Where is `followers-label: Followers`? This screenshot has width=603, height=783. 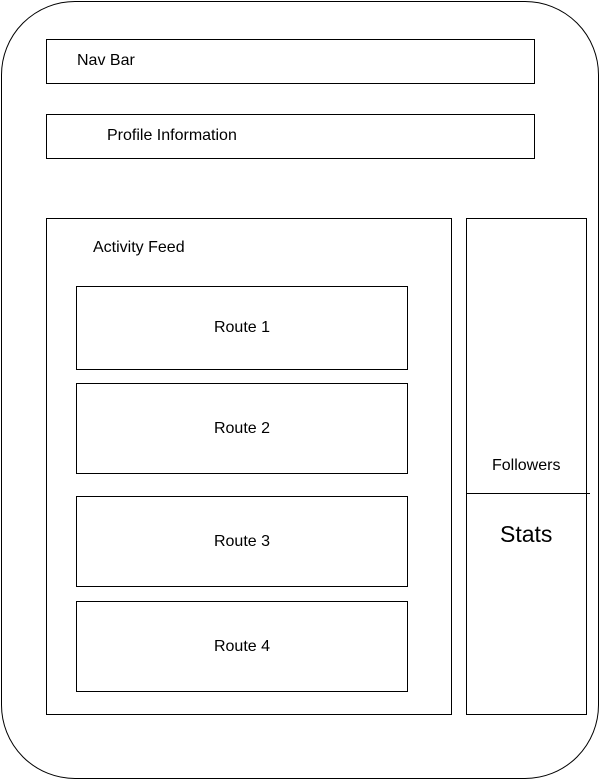 followers-label: Followers is located at coordinates (526, 465).